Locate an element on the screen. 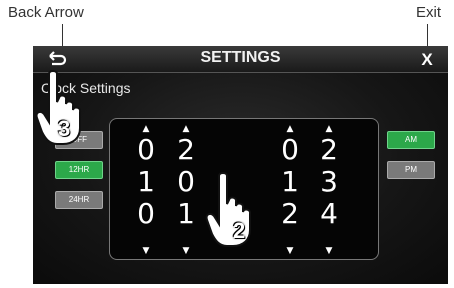 The width and height of the screenshot is (454, 288). hour-ones-column: ▲ 2 0 1 ▼ is located at coordinates (186, 189).